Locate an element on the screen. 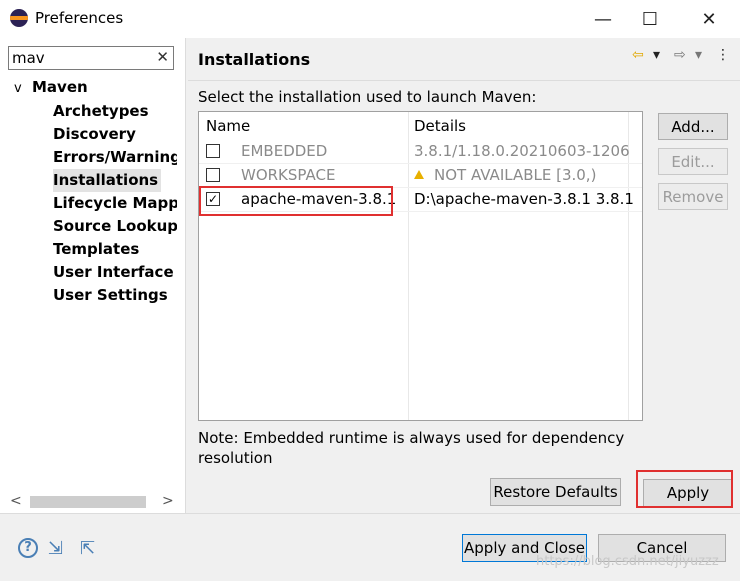  import-icon: ⇲ is located at coordinates (59, 548).